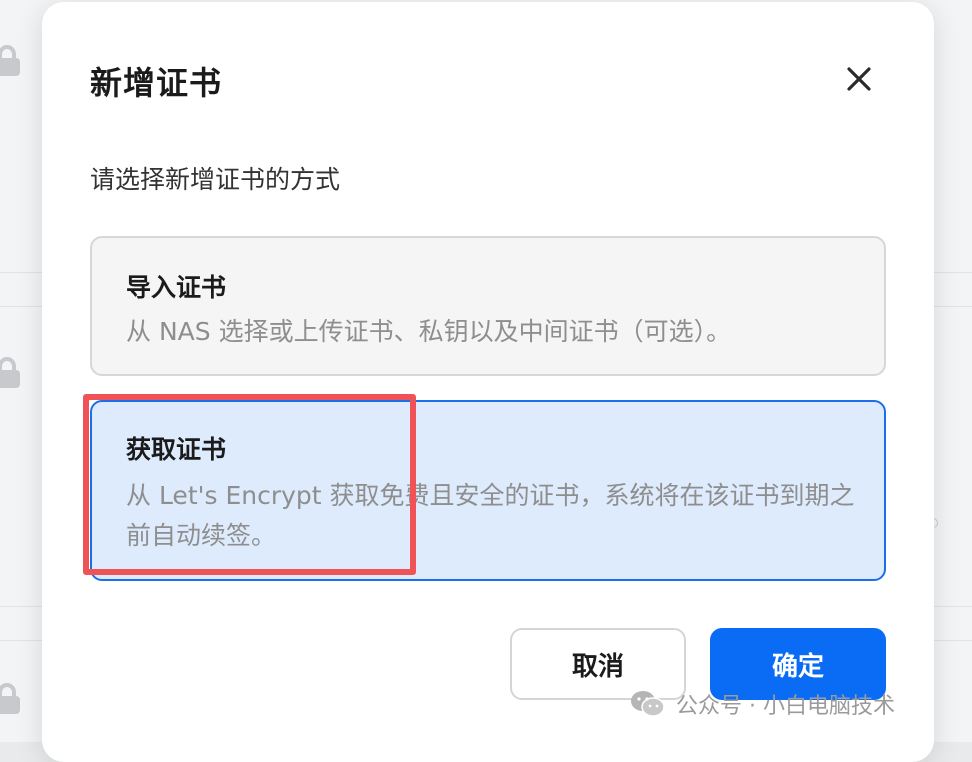 This screenshot has width=972, height=762. What do you see at coordinates (648, 704) in the screenshot?
I see `wechat-icon` at bounding box center [648, 704].